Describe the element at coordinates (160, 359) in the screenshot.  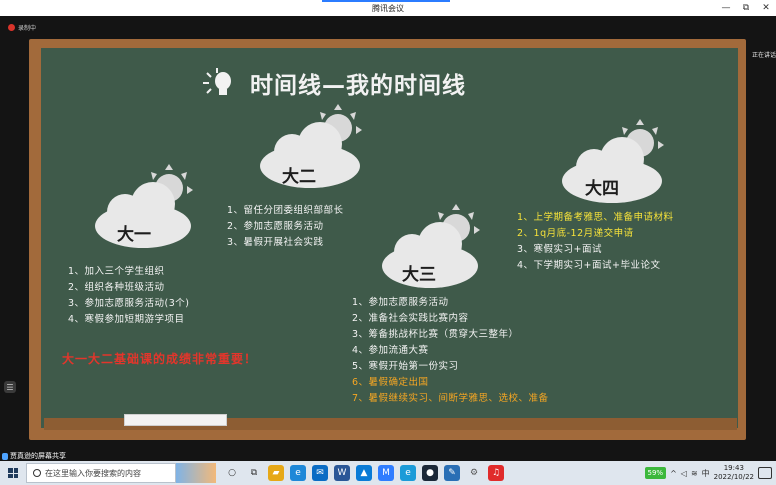
I see `slide-note: 大一大二基础课的成绩非常重要！` at that location.